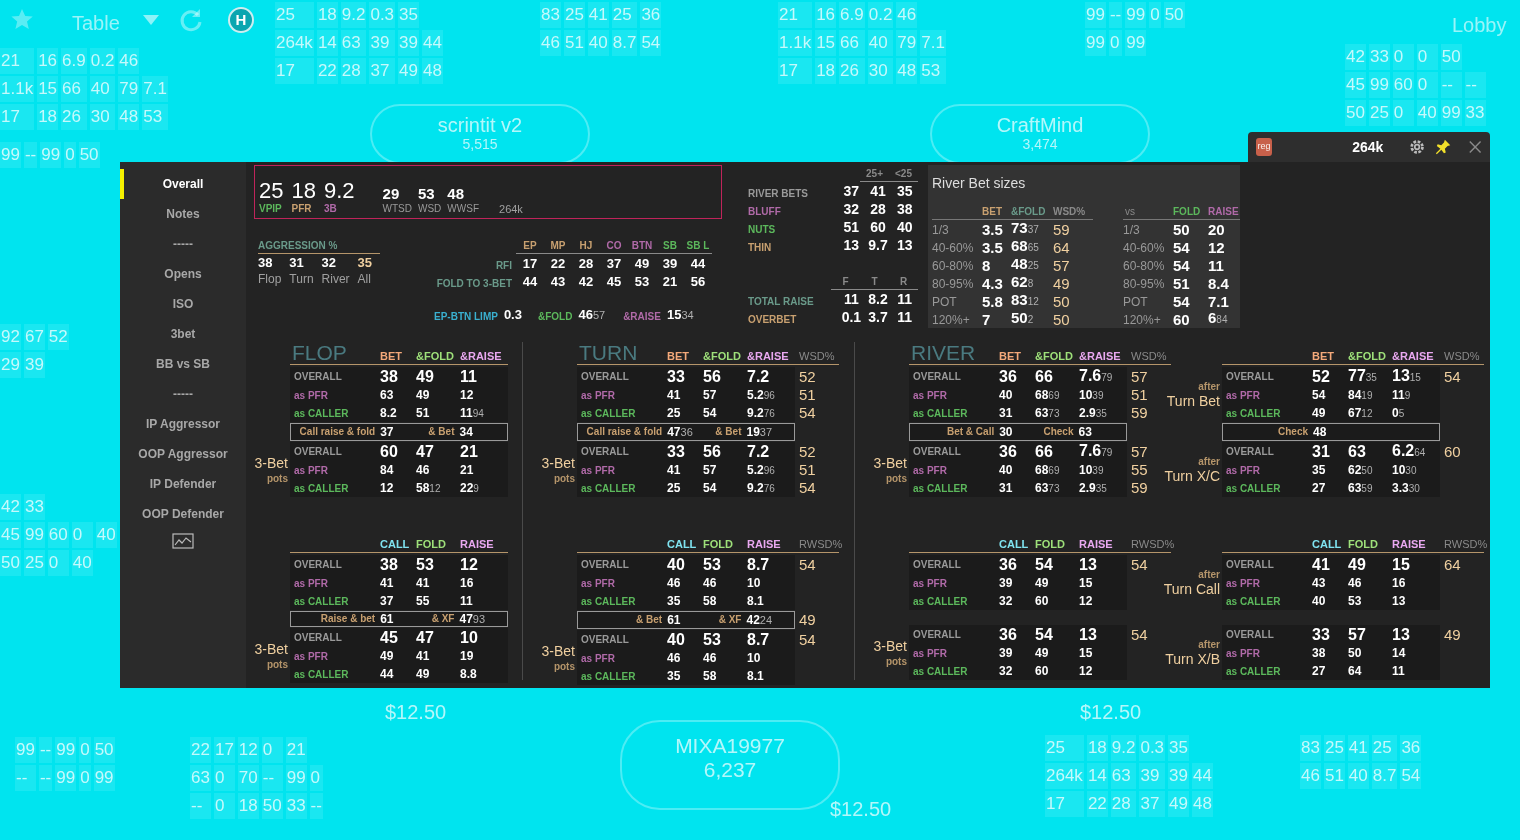  I want to click on stat-value: 31, so click(1006, 413).